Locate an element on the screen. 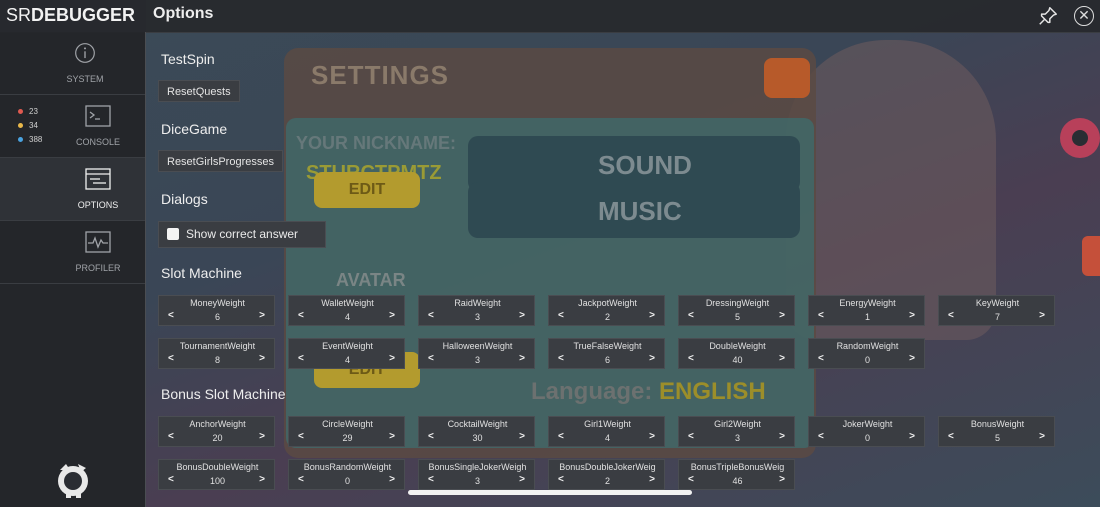 The height and width of the screenshot is (507, 1100). stepper-label: BonusWeight is located at coordinates (997, 424).